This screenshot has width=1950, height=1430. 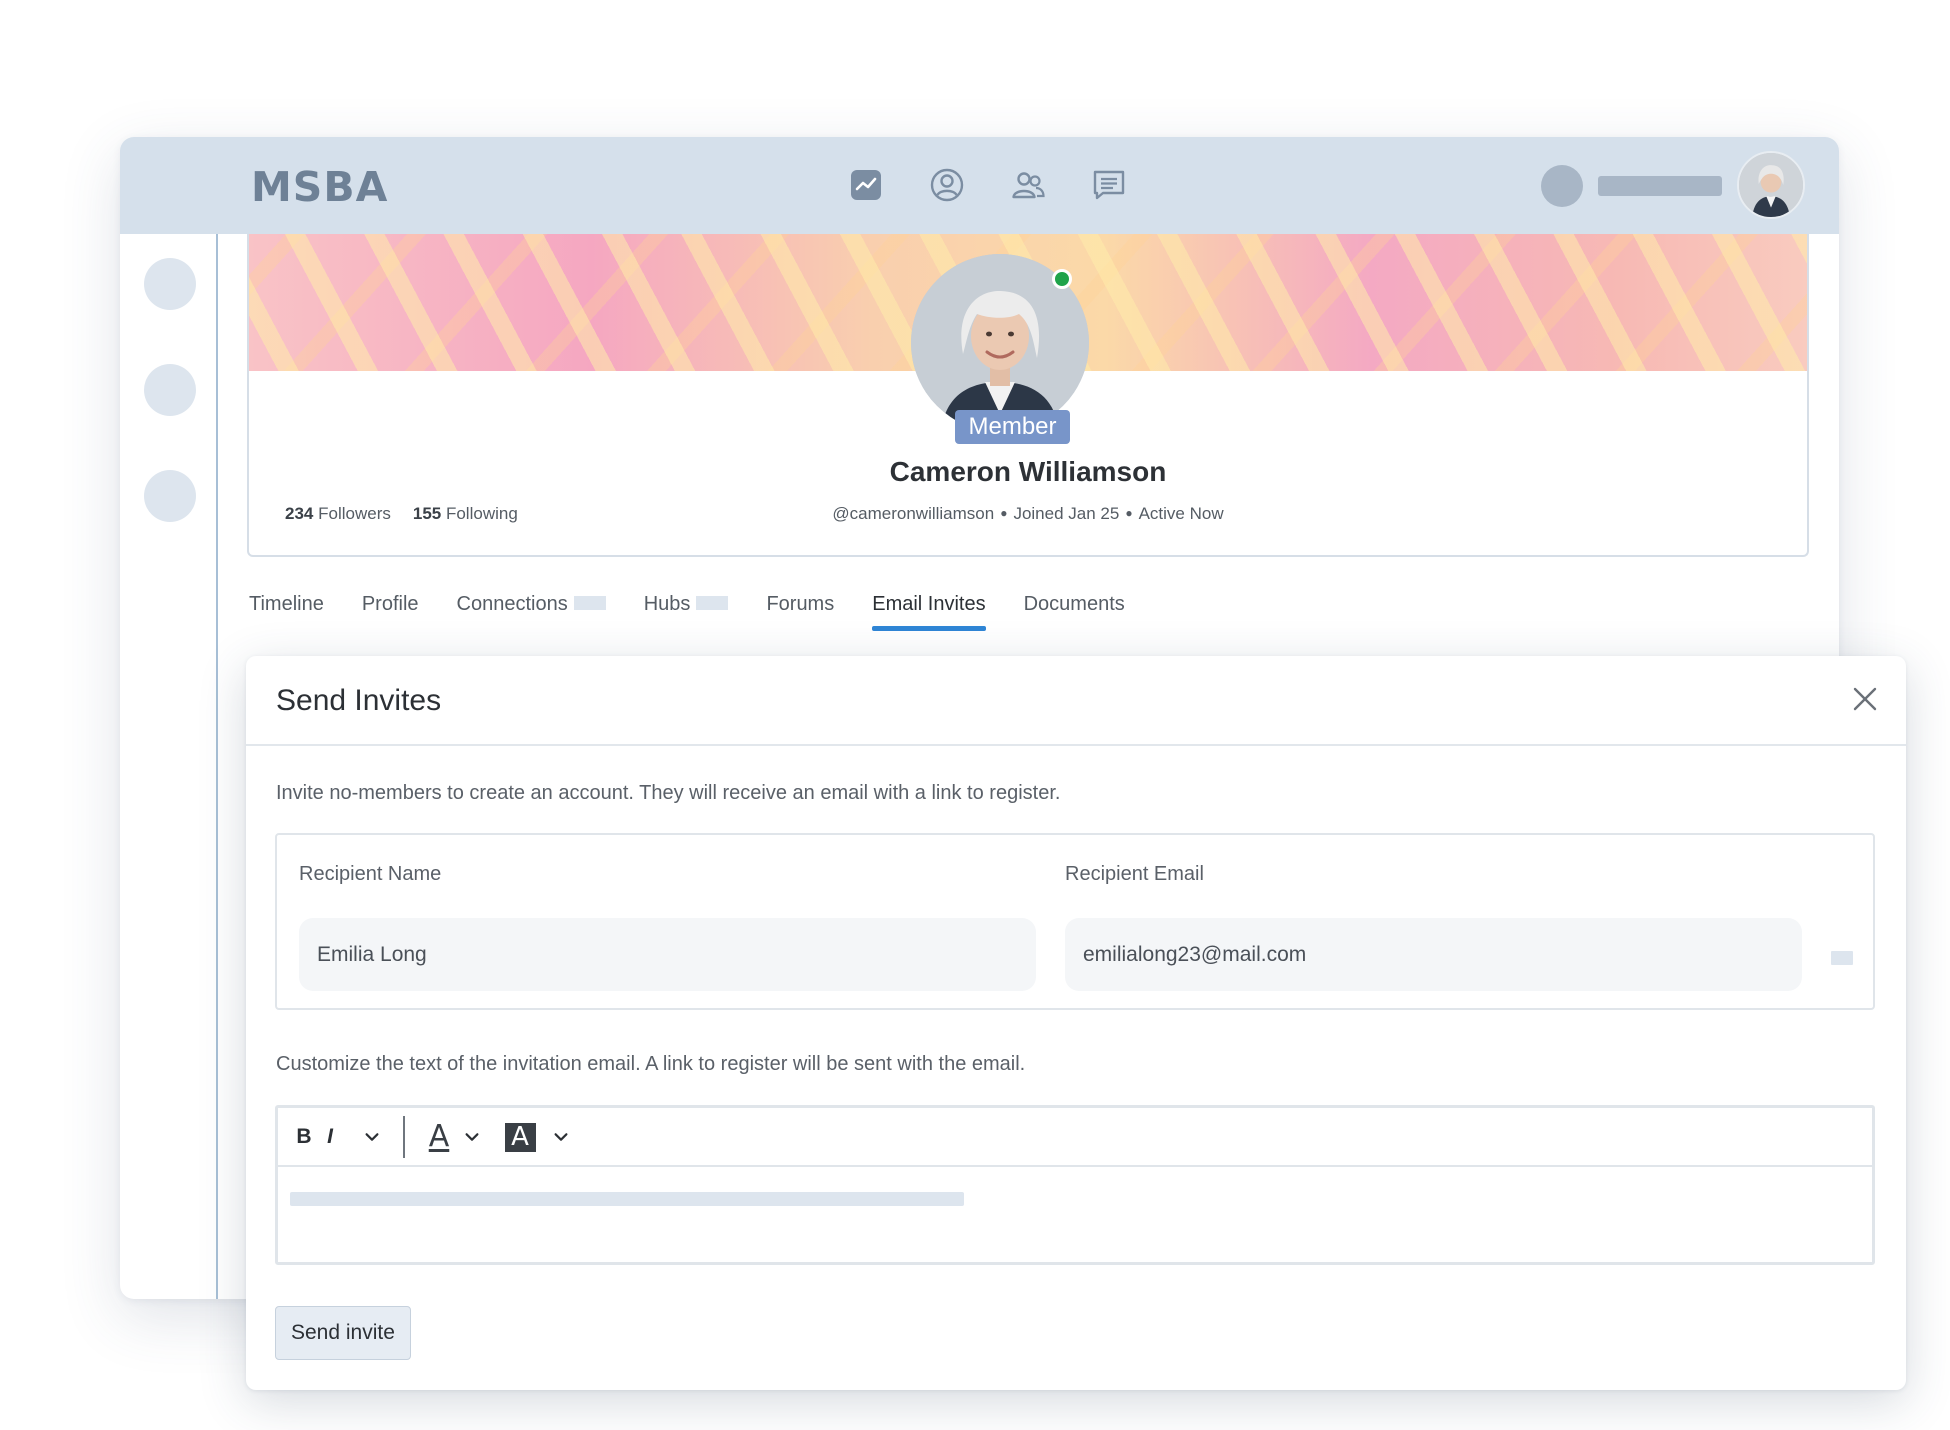 I want to click on tab-email-invites: Email Invites, so click(x=929, y=612).